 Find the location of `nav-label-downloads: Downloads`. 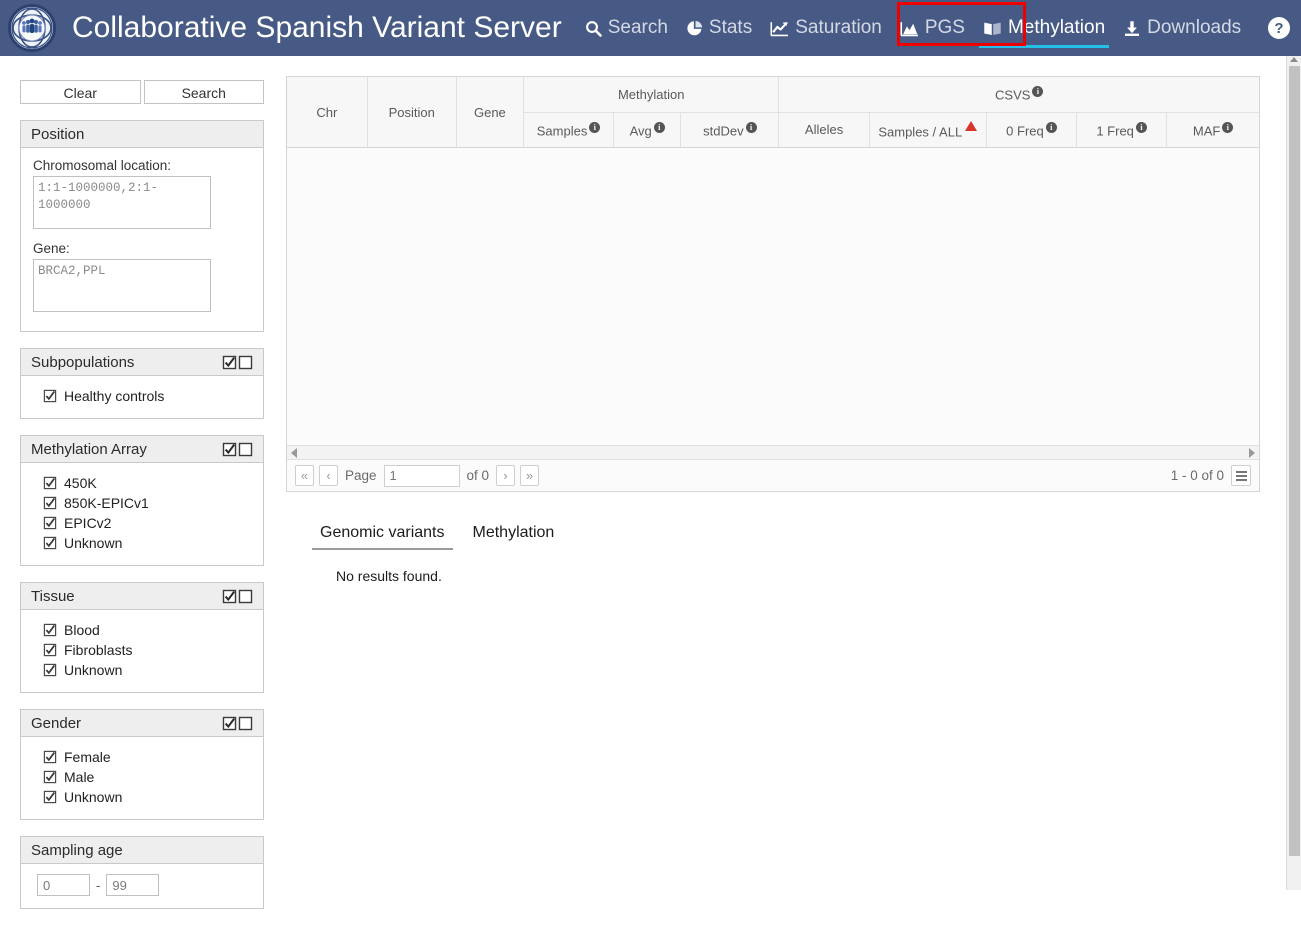

nav-label-downloads: Downloads is located at coordinates (1194, 27).